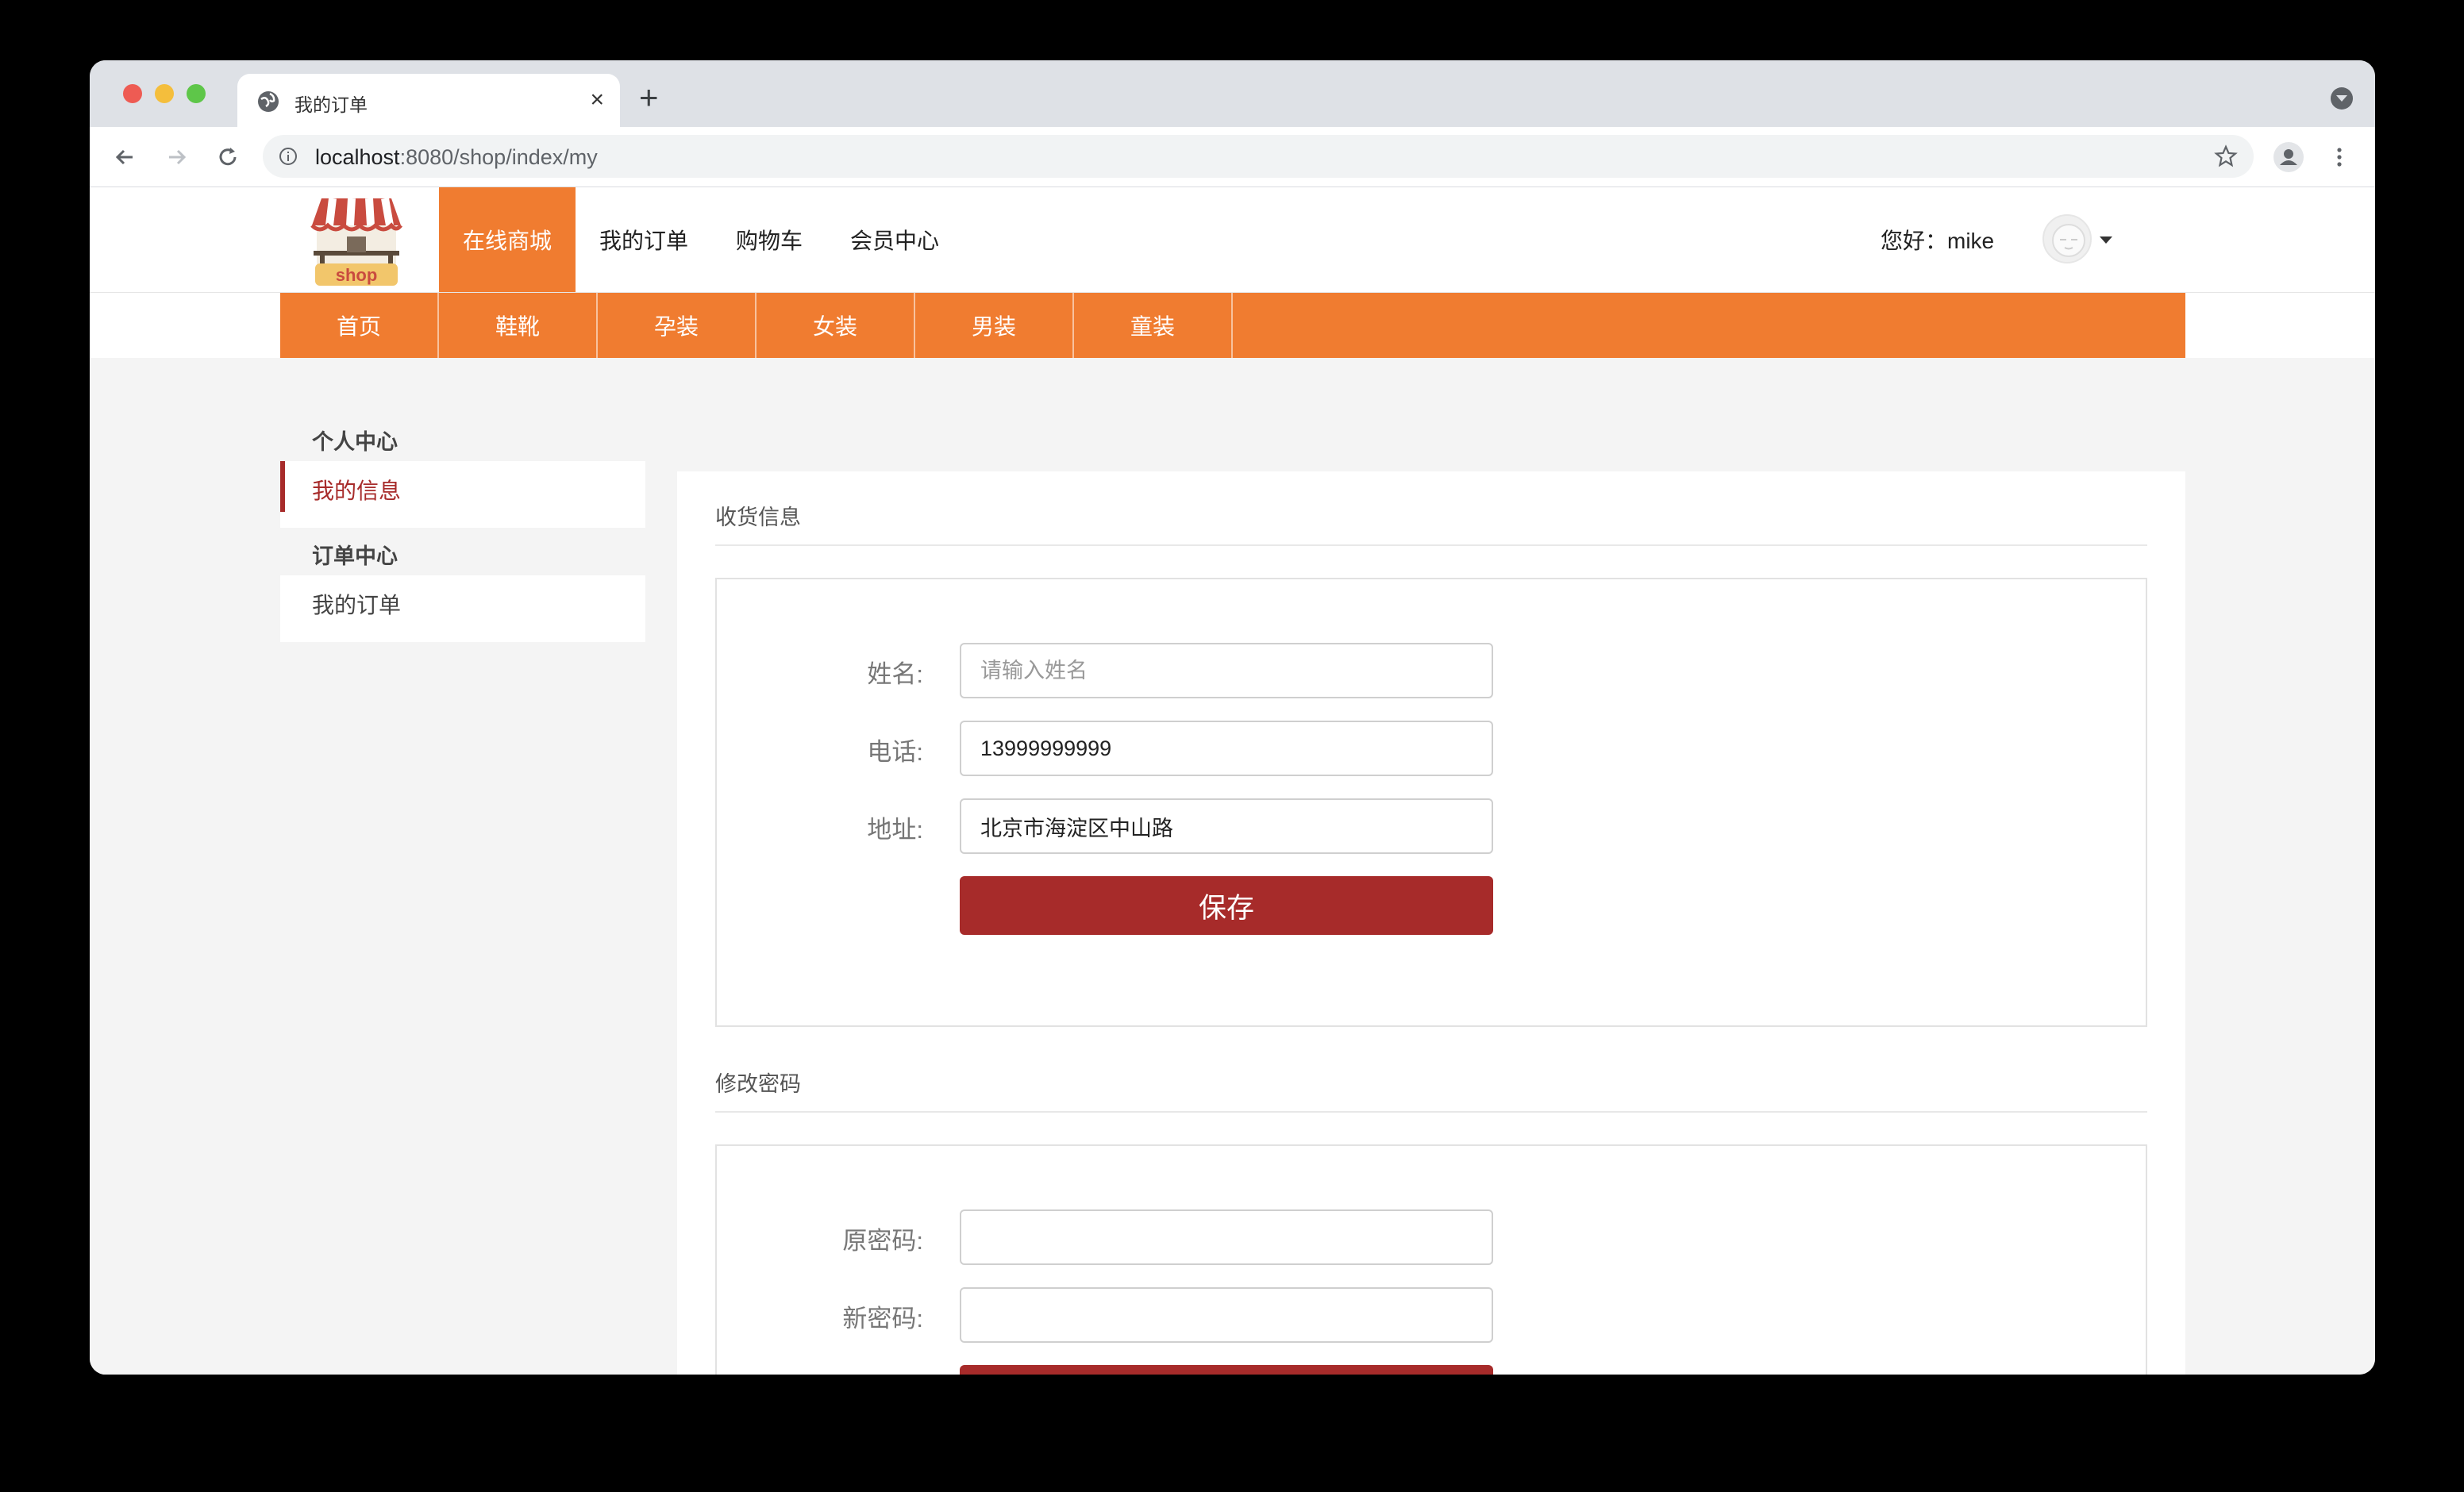 The image size is (2464, 1492). I want to click on new-password-row: 新密码:, so click(1431, 1315).